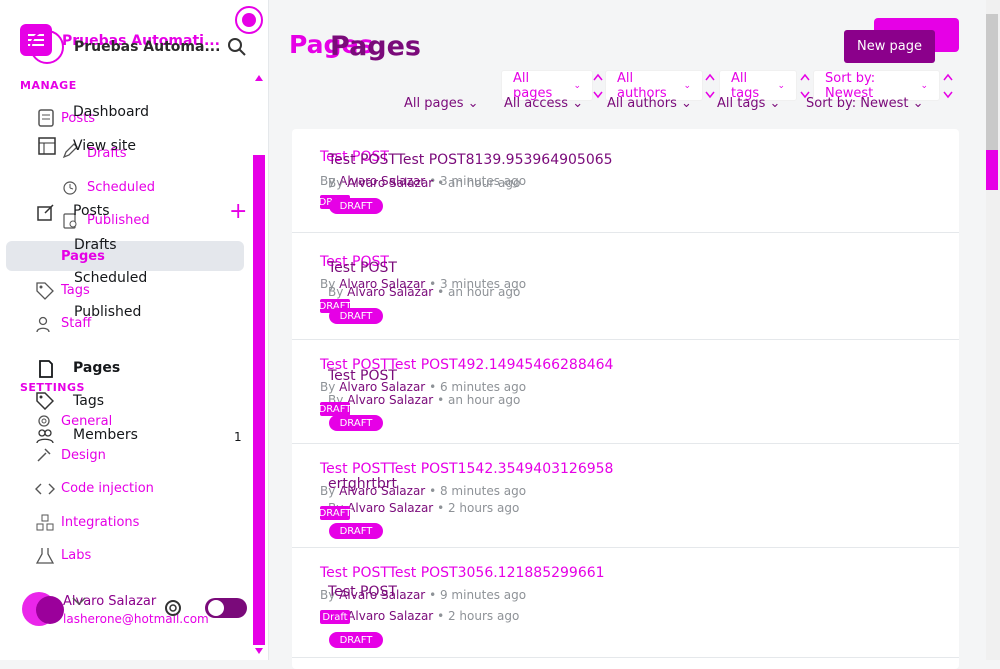 The width and height of the screenshot is (1000, 669). What do you see at coordinates (100, 522) in the screenshot?
I see `sidebar-item-integrations: Integrations` at bounding box center [100, 522].